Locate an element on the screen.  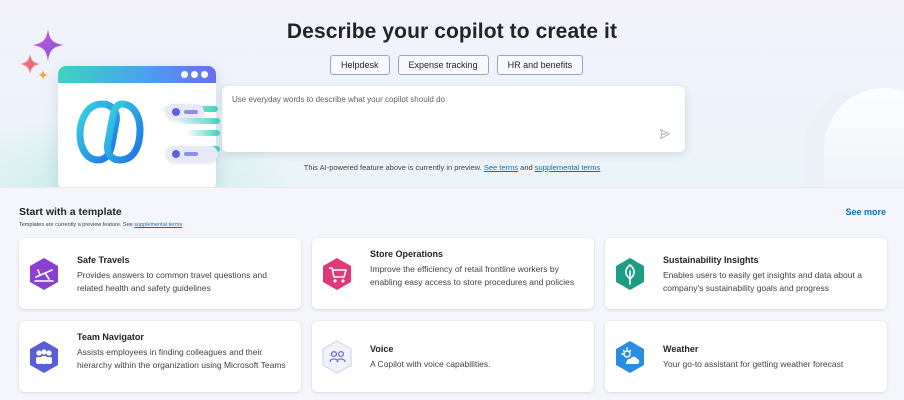
send-icon is located at coordinates (665, 134).